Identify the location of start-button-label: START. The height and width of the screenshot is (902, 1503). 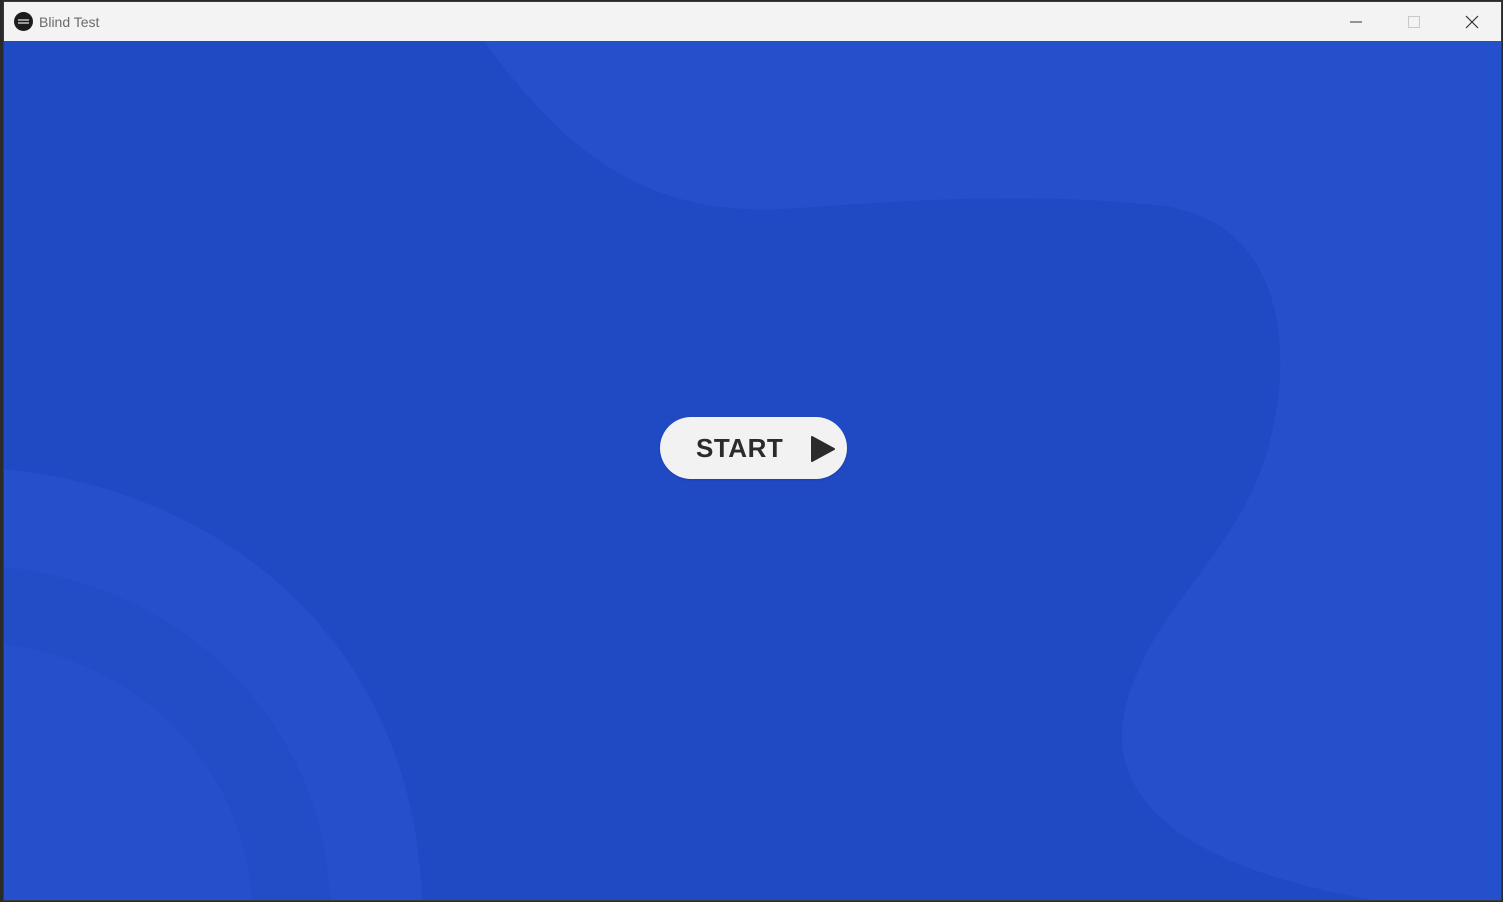
(740, 448).